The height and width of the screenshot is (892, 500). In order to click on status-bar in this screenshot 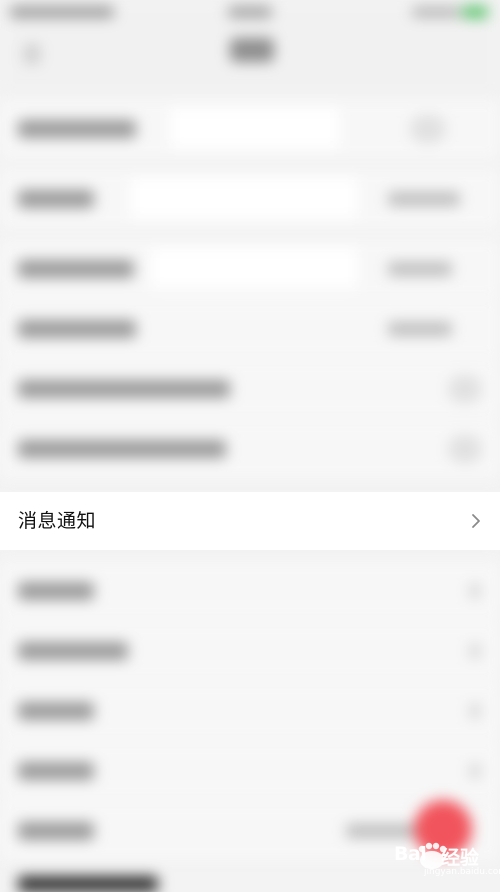, I will do `click(250, 13)`.